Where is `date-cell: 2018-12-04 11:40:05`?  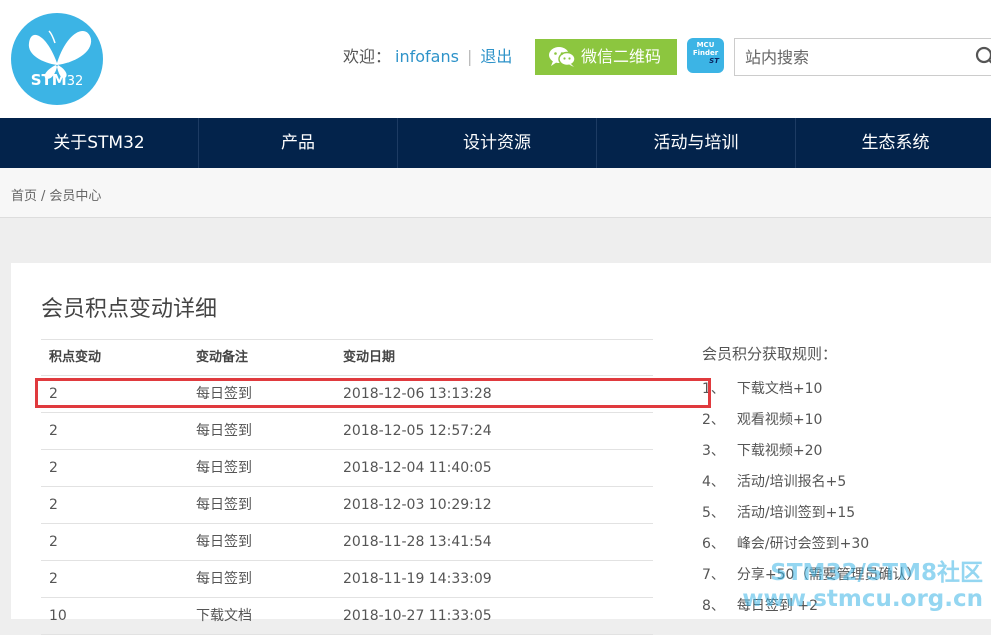
date-cell: 2018-12-04 11:40:05 is located at coordinates (417, 468).